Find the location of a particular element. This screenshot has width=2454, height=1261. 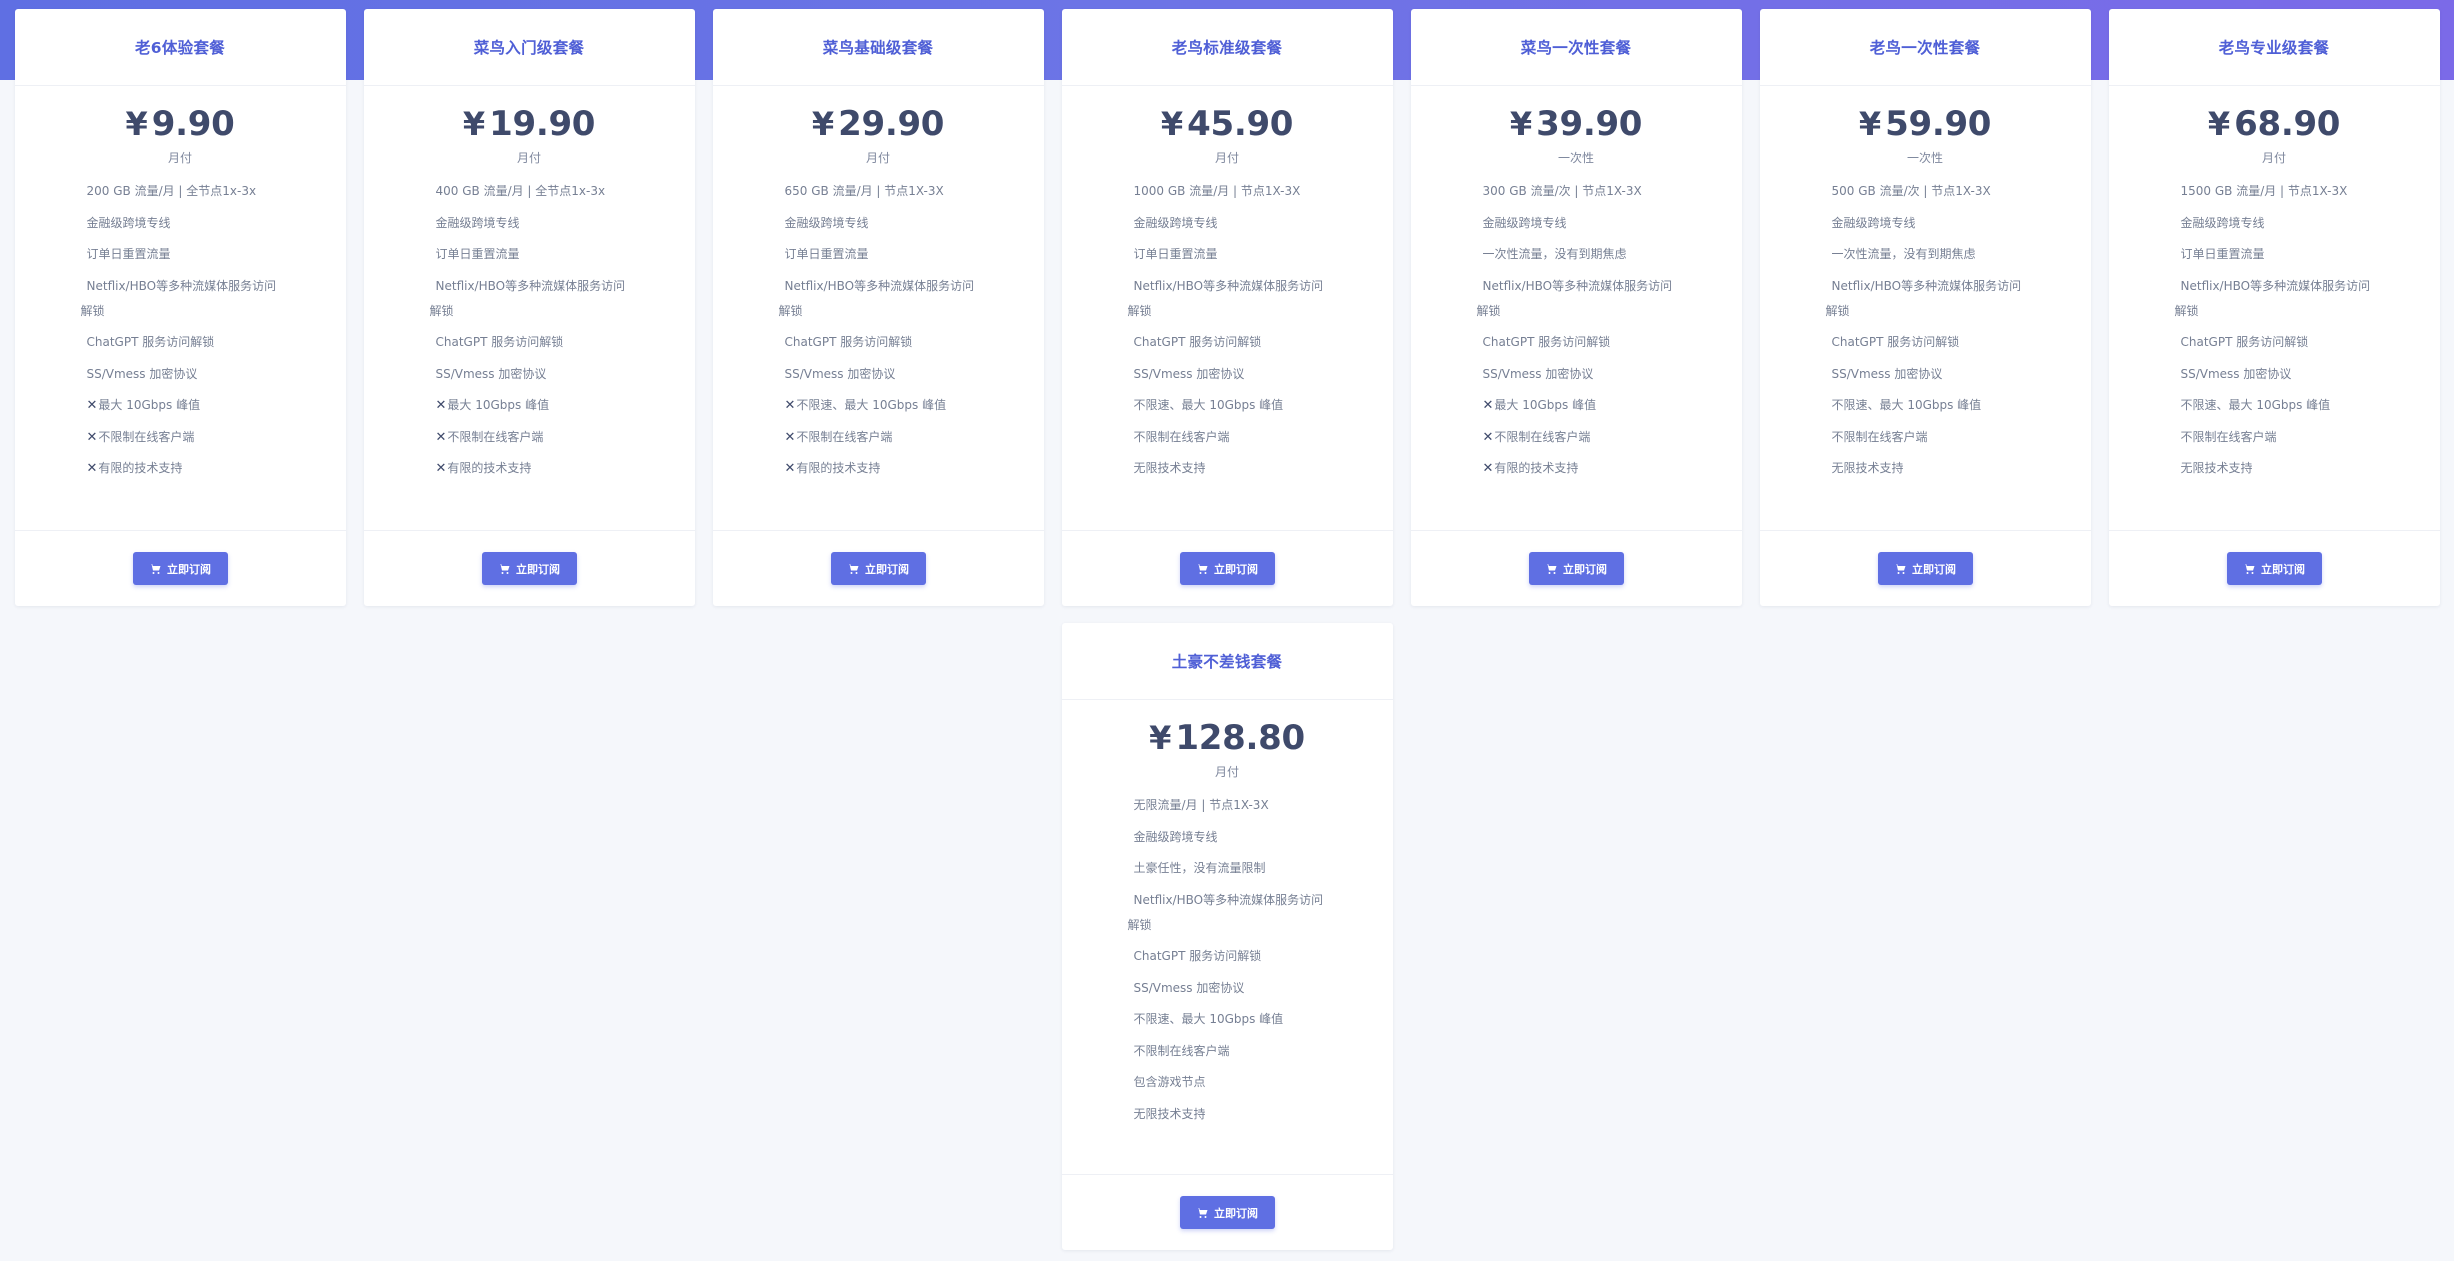

plan-card-header: 菜鸟基础级套餐 is located at coordinates (878, 47).